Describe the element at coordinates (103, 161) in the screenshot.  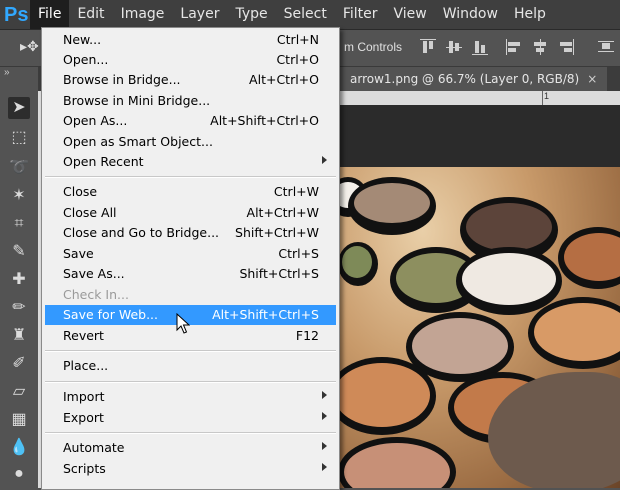
I see `menu-item-label: Open Recent` at that location.